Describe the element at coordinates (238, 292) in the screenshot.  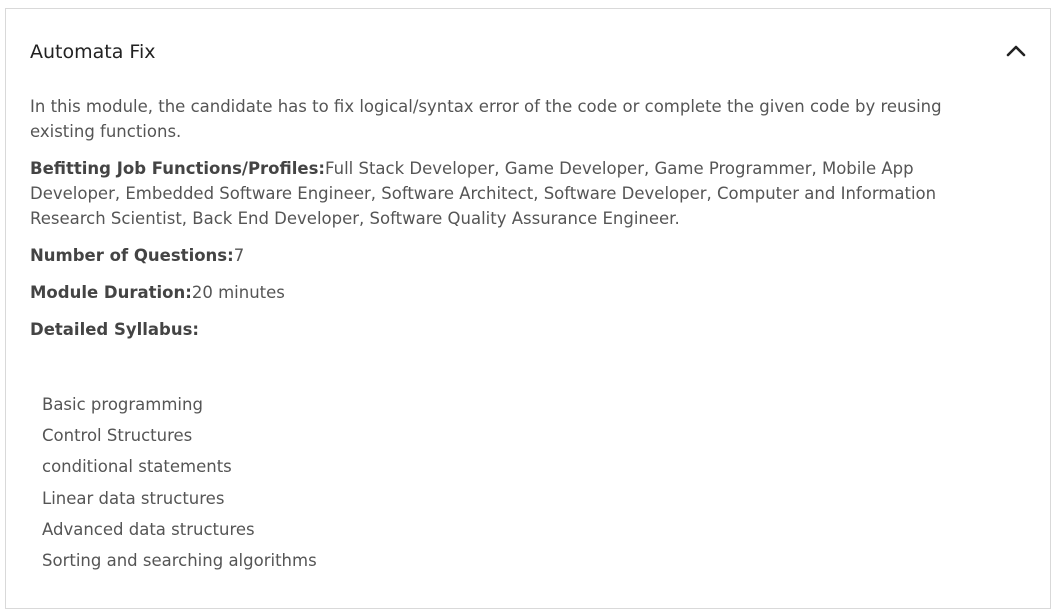
I see `module-duration-value: 20 minutes` at that location.